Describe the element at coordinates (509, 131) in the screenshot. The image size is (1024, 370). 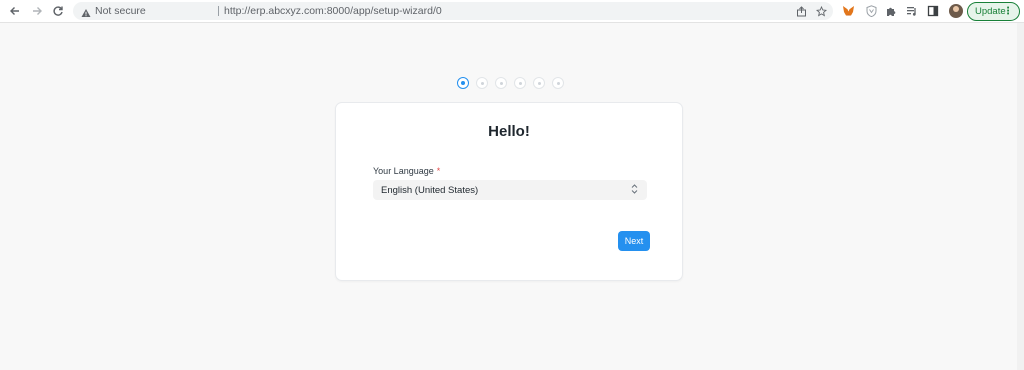
I see `page-title: Hello!` at that location.